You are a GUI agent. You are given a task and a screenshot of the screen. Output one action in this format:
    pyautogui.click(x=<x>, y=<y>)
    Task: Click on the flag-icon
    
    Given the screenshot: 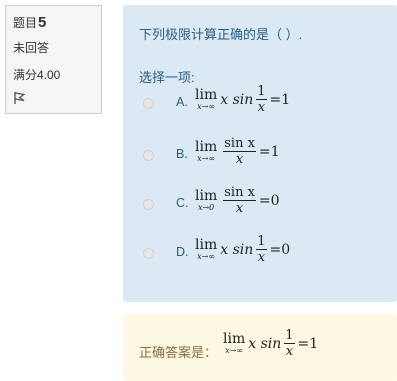 What is the action you would take?
    pyautogui.click(x=20, y=98)
    